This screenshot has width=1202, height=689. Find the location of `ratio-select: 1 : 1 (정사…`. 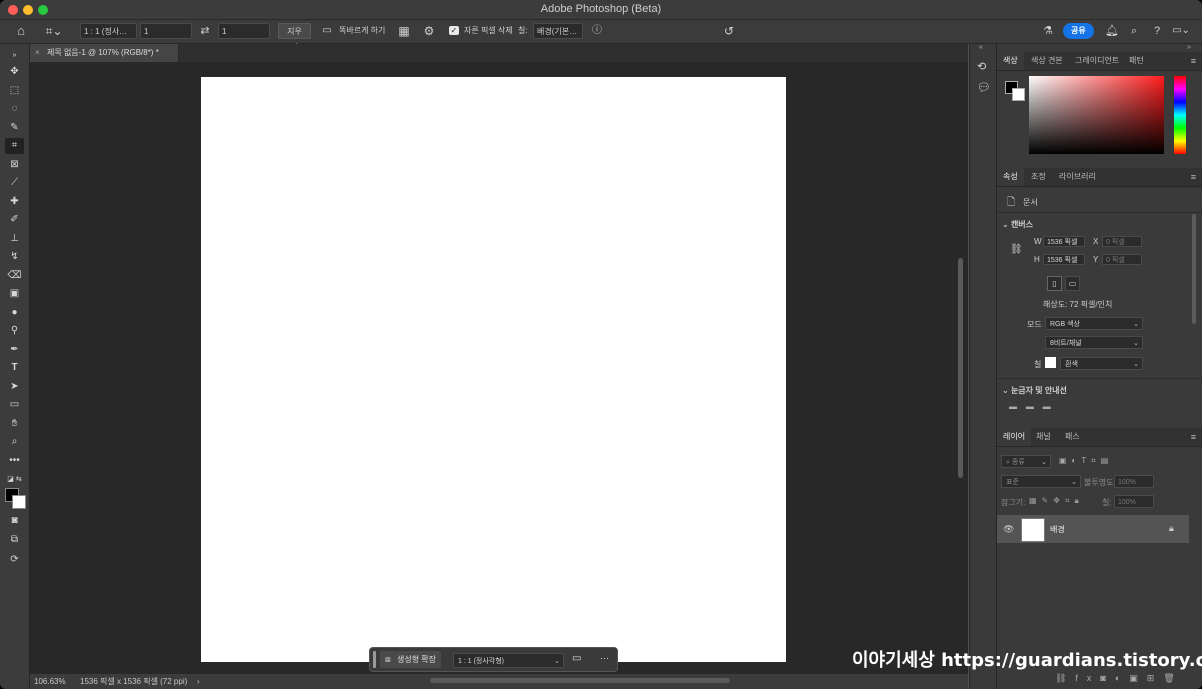

ratio-select: 1 : 1 (정사… is located at coordinates (108, 31).